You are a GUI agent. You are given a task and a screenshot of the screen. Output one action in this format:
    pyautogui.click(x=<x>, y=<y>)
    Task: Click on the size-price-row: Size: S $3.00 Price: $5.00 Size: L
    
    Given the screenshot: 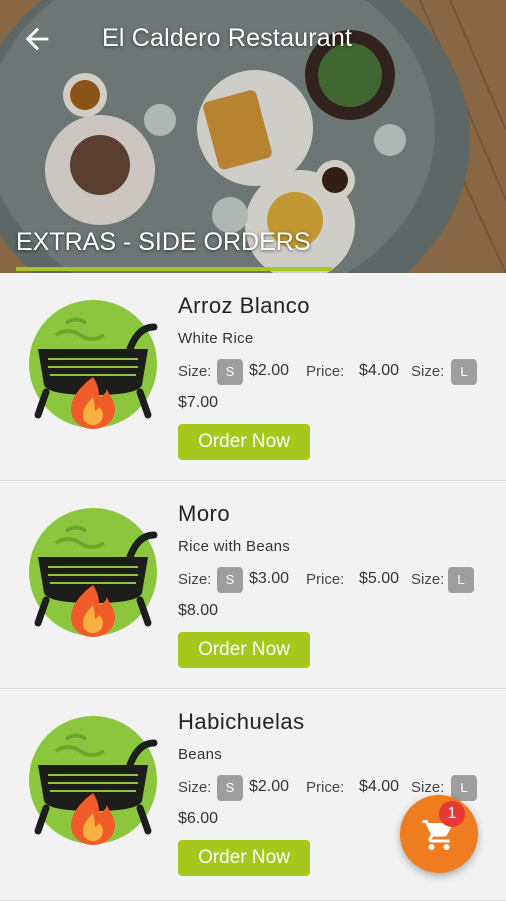 What is the action you would take?
    pyautogui.click(x=338, y=582)
    